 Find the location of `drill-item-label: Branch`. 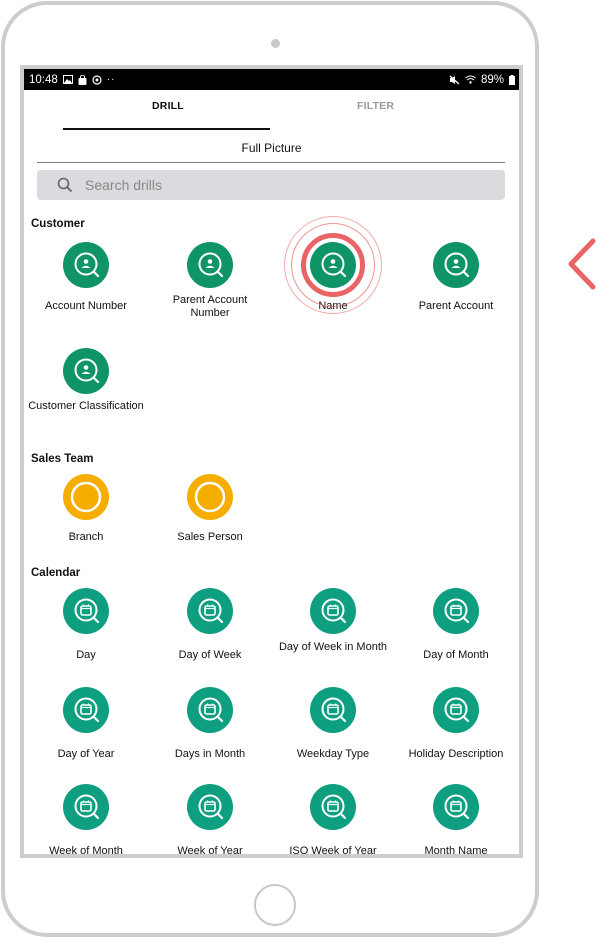

drill-item-label: Branch is located at coordinates (86, 537).